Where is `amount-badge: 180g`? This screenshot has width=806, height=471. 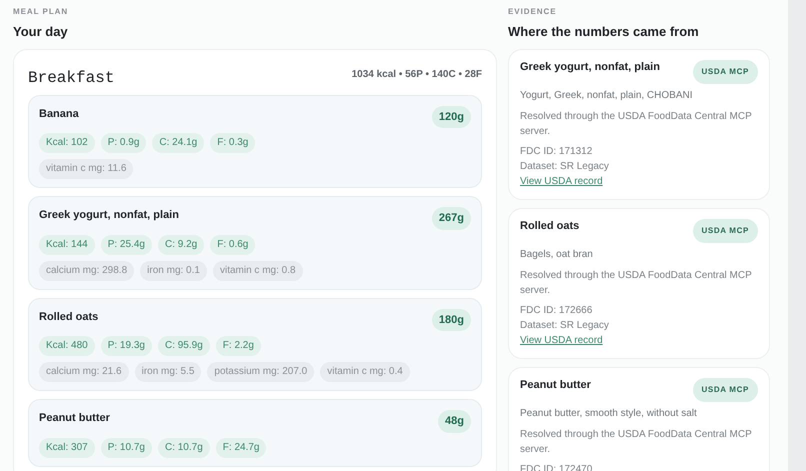
amount-badge: 180g is located at coordinates (451, 319).